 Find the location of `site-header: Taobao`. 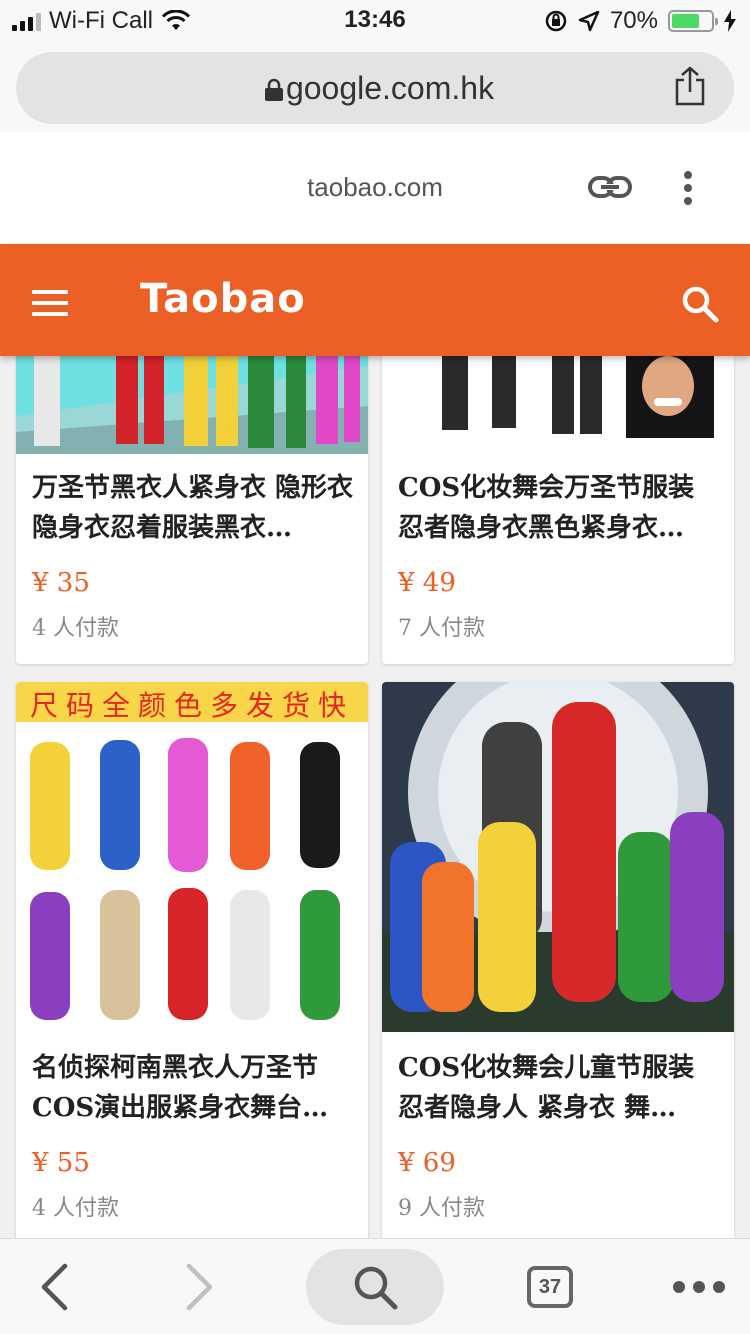

site-header: Taobao is located at coordinates (375, 300).